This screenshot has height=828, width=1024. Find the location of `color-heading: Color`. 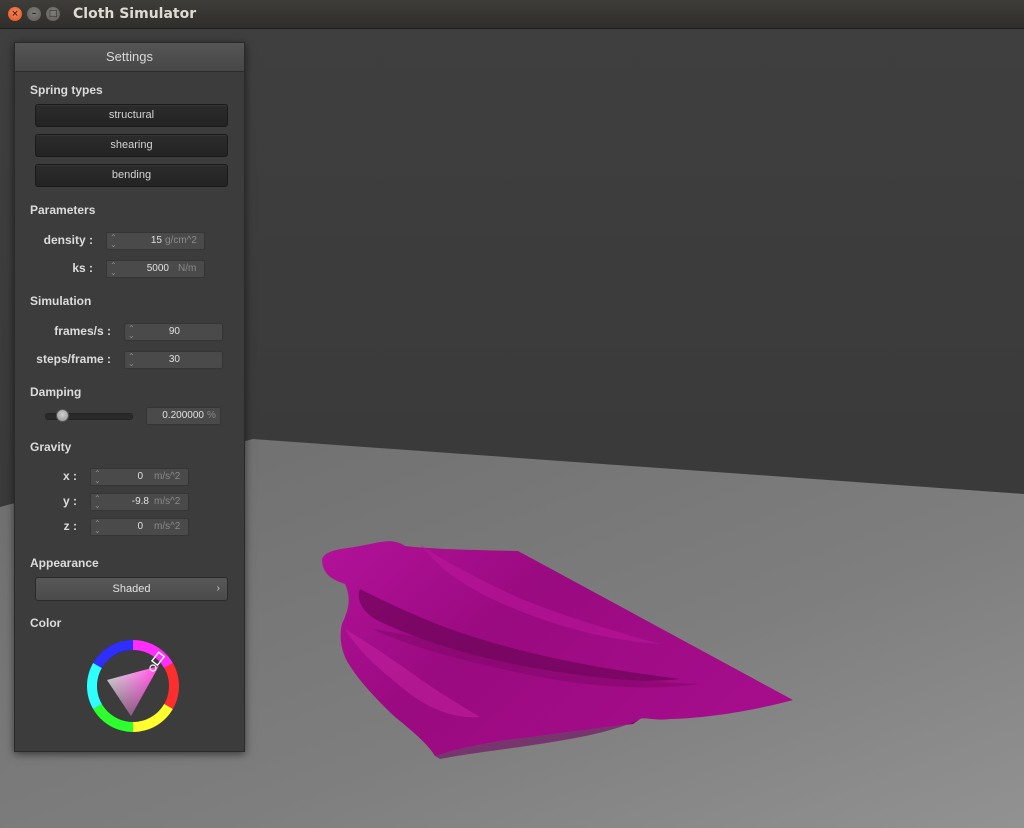

color-heading: Color is located at coordinates (46, 623).